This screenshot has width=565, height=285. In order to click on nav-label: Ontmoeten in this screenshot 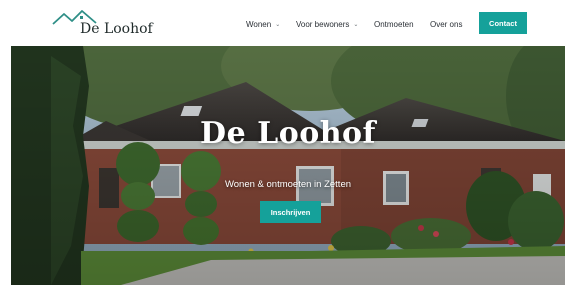, I will do `click(394, 24)`.